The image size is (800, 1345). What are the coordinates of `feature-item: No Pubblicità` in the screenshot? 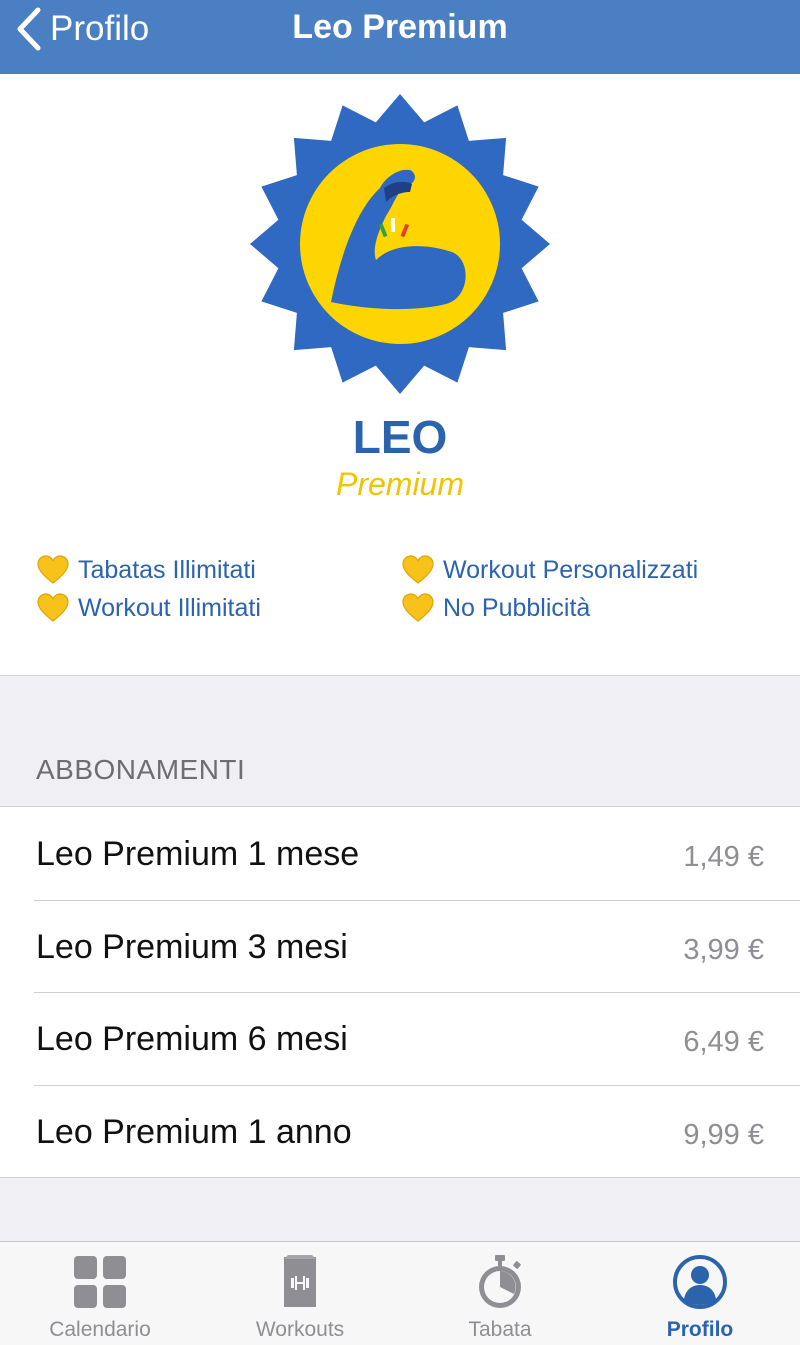 It's located at (495, 608).